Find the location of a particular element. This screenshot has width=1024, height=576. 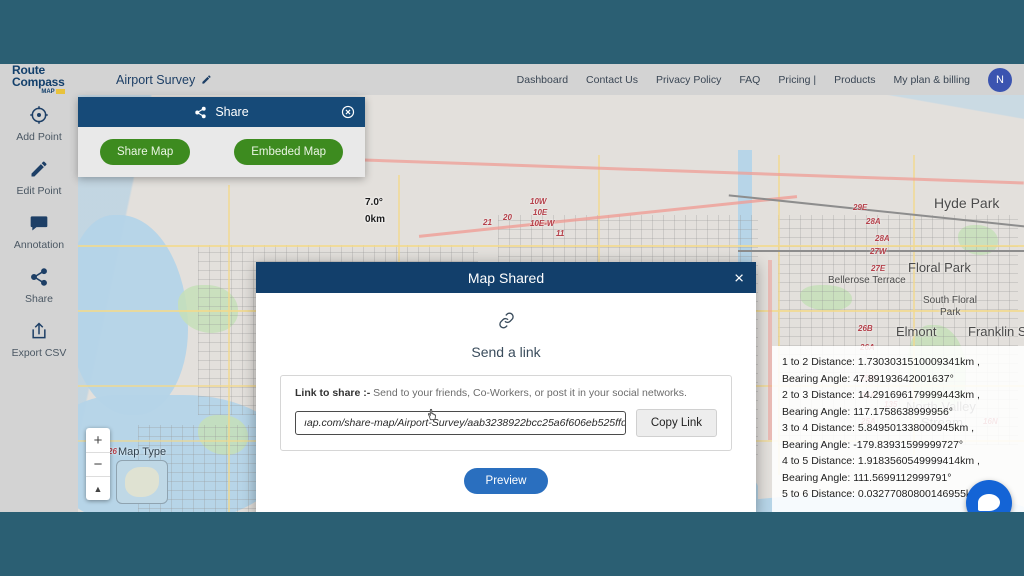

map-road is located at coordinates (229, 348).